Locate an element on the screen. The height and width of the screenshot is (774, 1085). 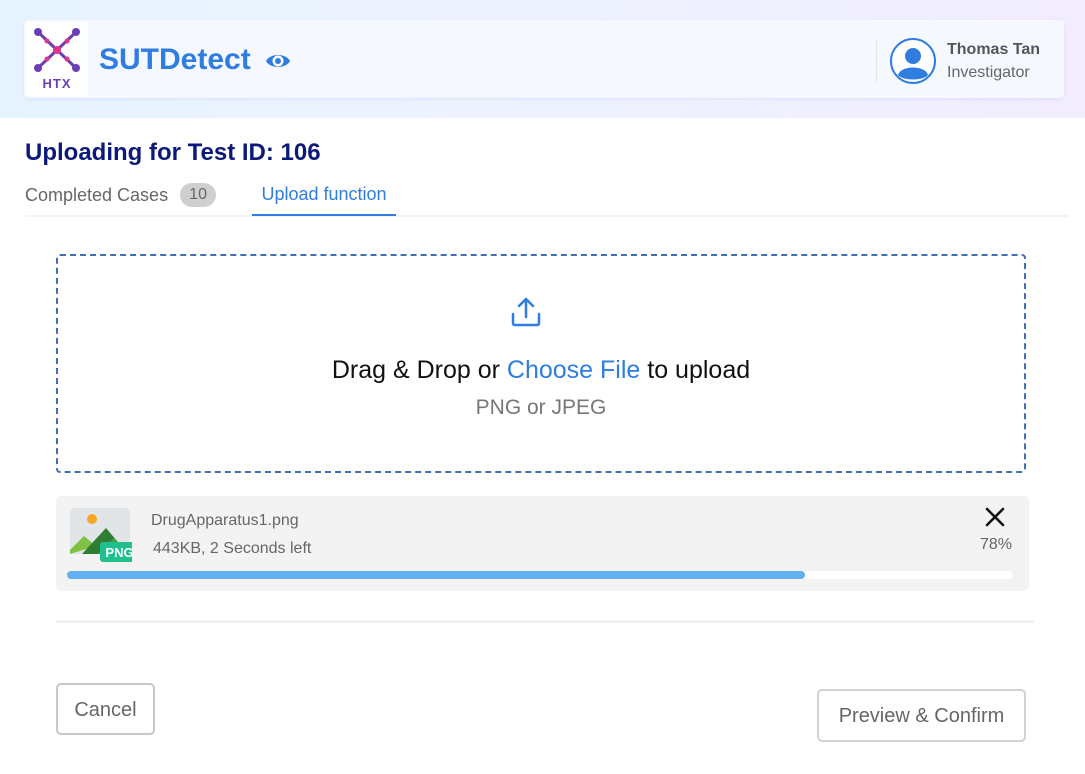
dropzone-suffix: to upload is located at coordinates (695, 370).